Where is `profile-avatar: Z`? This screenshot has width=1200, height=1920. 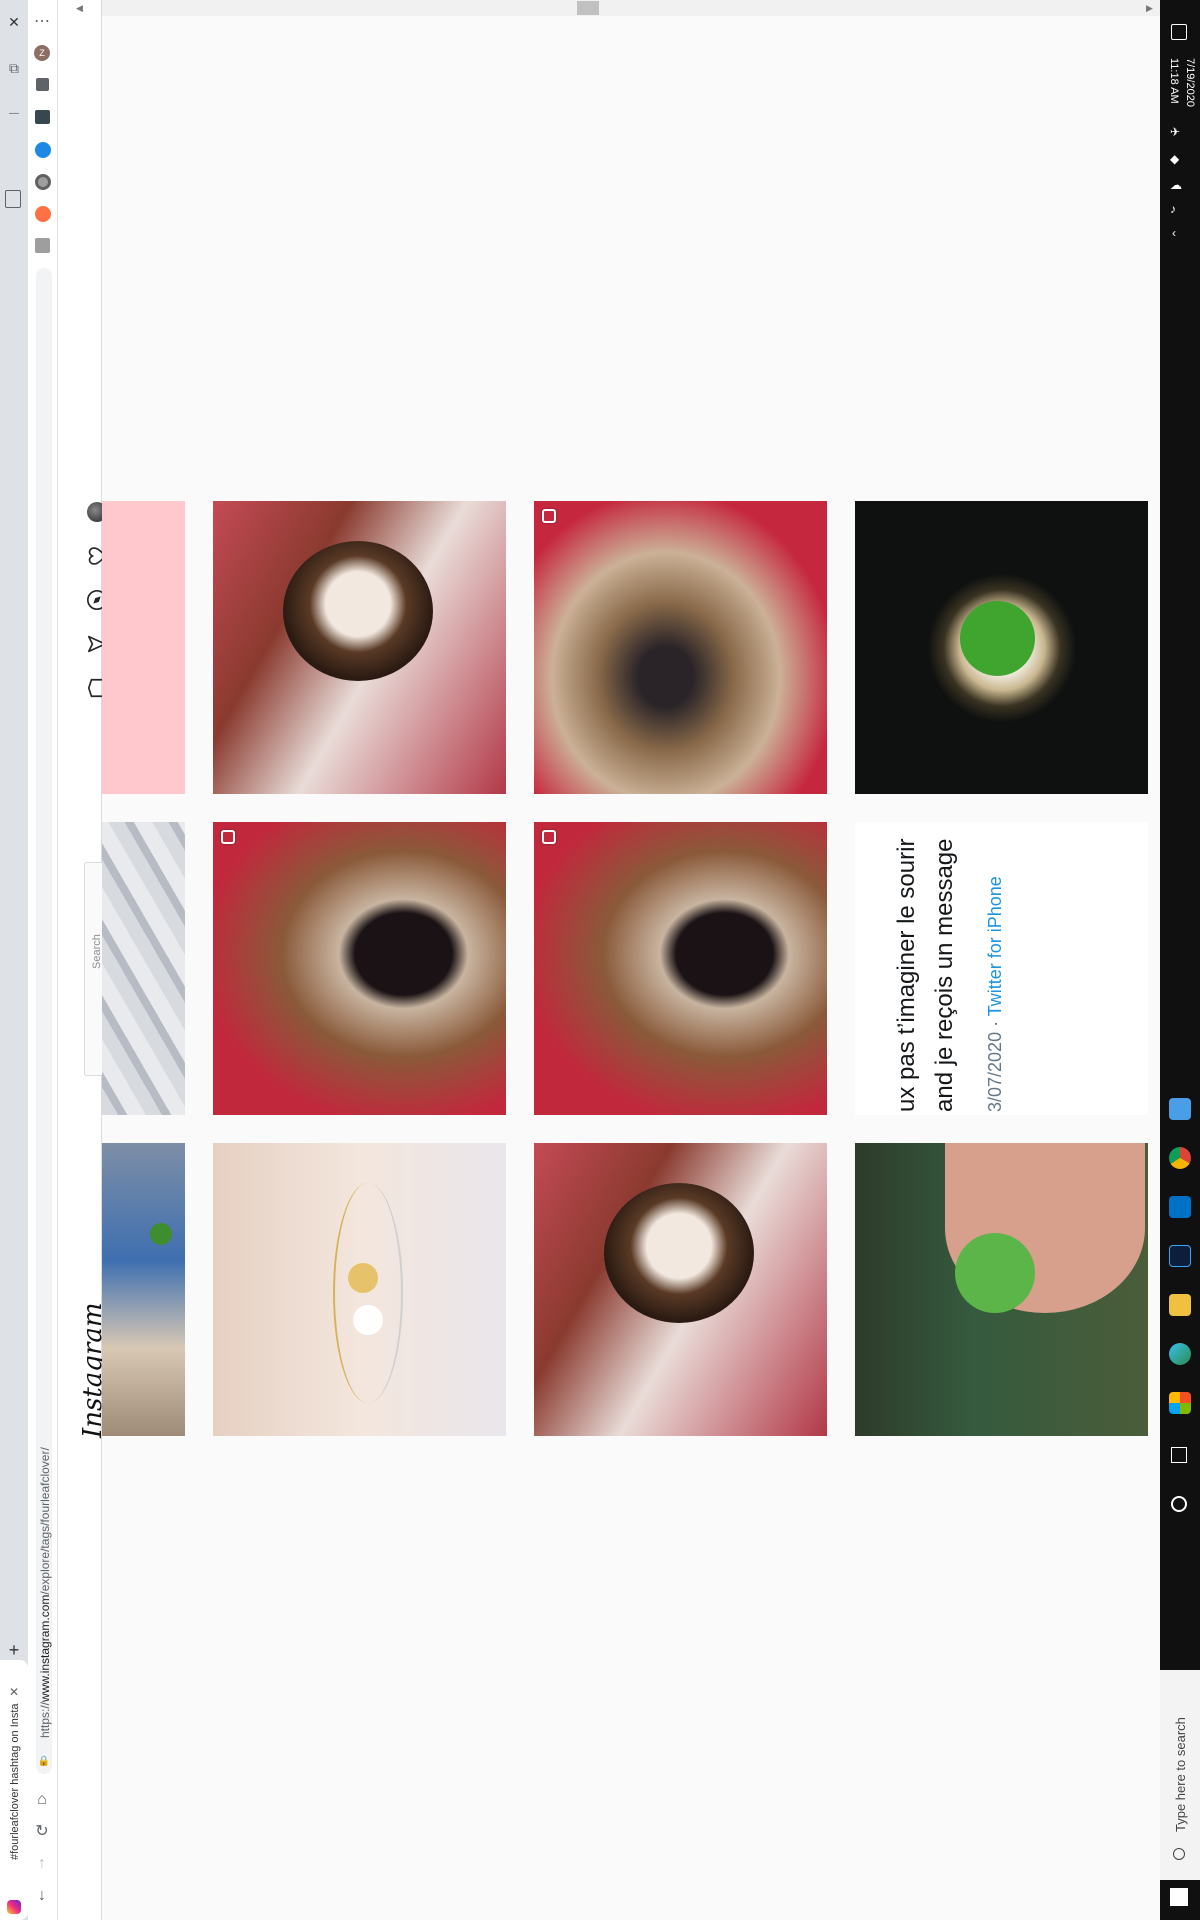
profile-avatar: Z is located at coordinates (42, 53).